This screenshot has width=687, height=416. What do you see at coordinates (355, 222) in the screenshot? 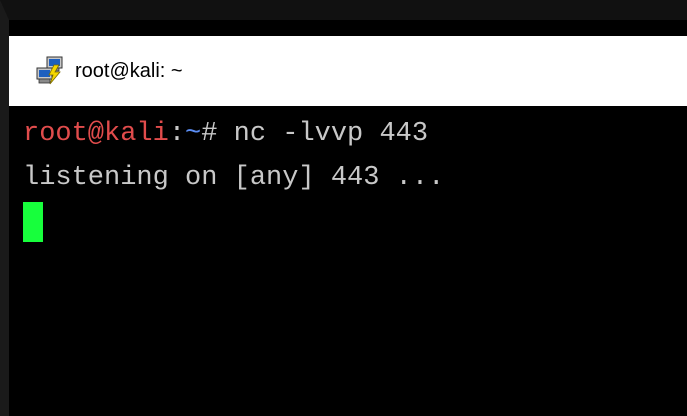
I see `input-line` at bounding box center [355, 222].